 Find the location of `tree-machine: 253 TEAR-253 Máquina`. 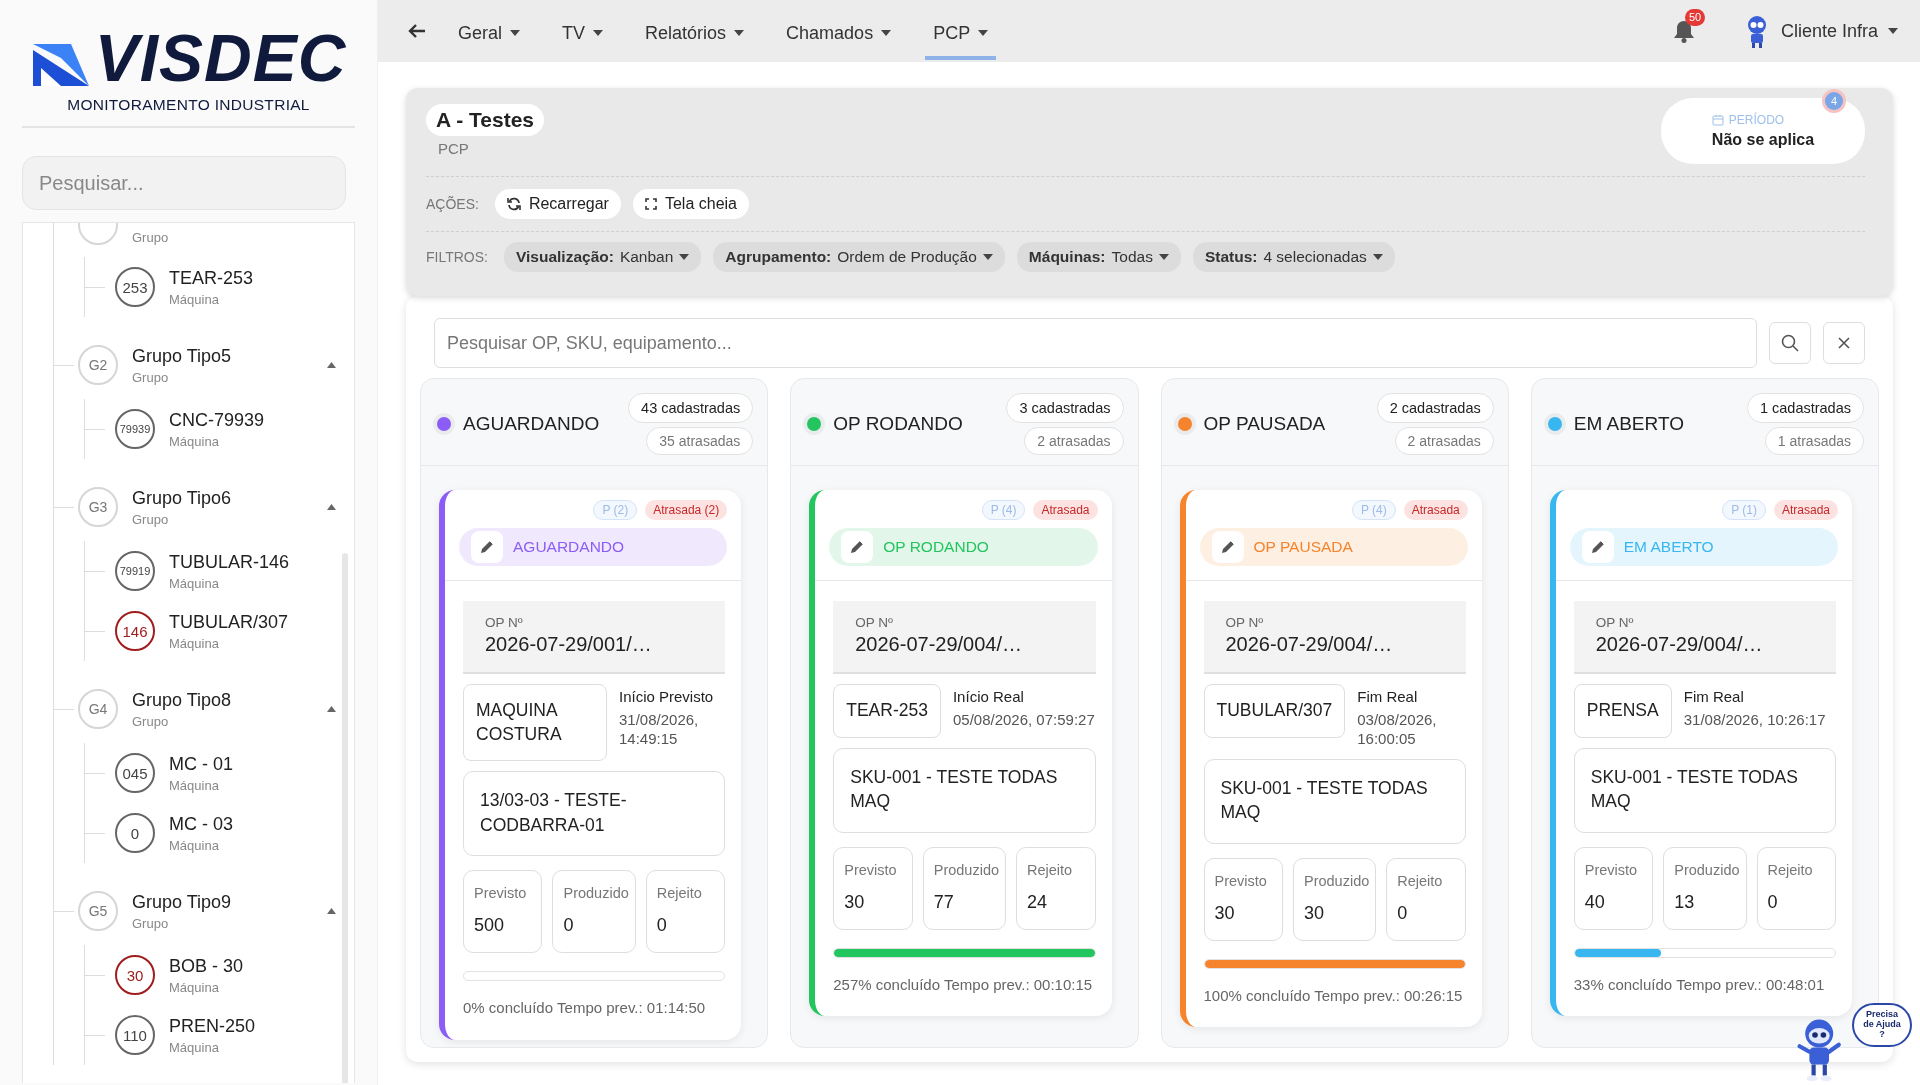

tree-machine: 253 TEAR-253 Máquina is located at coordinates (219, 287).